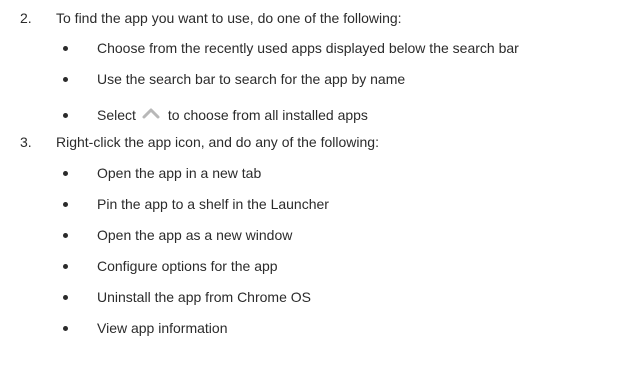 This screenshot has height=371, width=632. I want to click on list-item-text: Select to choose from all installed apps, so click(232, 115).